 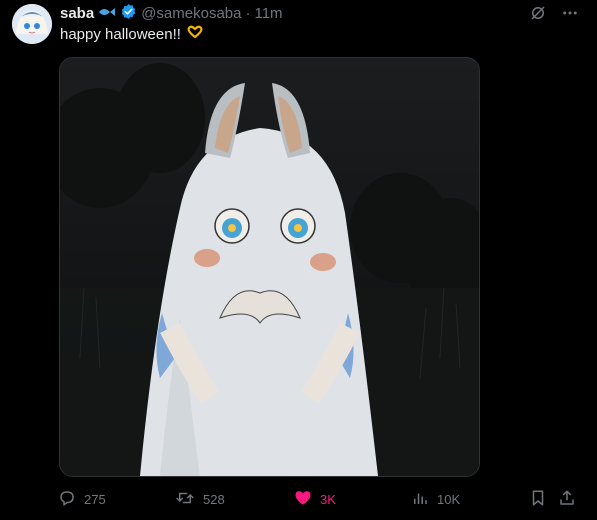 What do you see at coordinates (435, 499) in the screenshot?
I see `views-button: 10K` at bounding box center [435, 499].